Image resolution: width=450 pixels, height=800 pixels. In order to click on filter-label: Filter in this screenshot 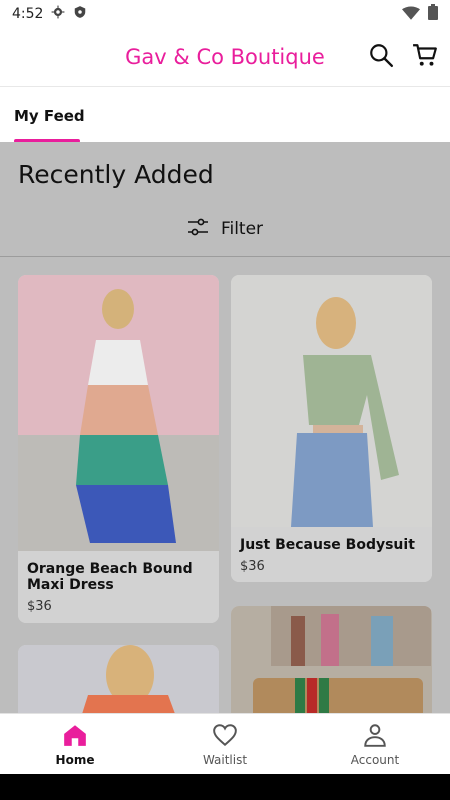, I will do `click(242, 229)`.